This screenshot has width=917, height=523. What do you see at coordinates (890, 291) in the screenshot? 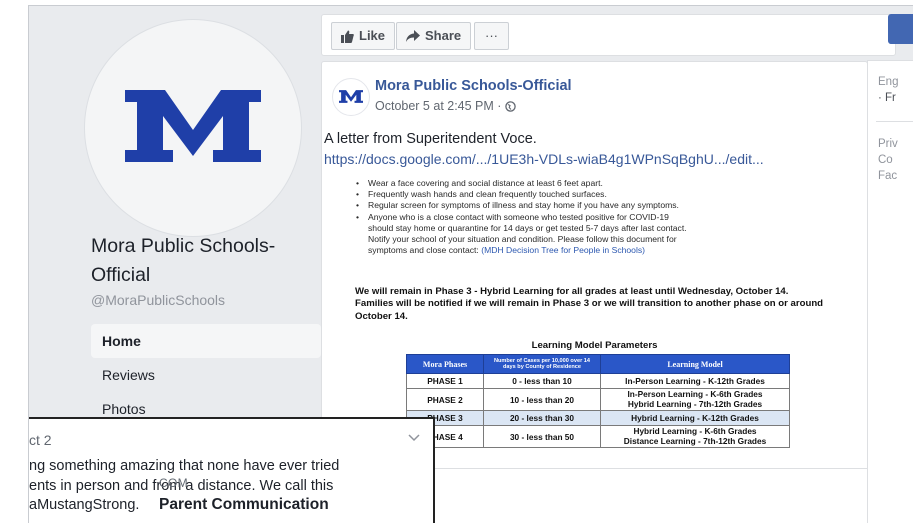
I see `right-column: Eng · Fr Priv Co Fac` at bounding box center [890, 291].